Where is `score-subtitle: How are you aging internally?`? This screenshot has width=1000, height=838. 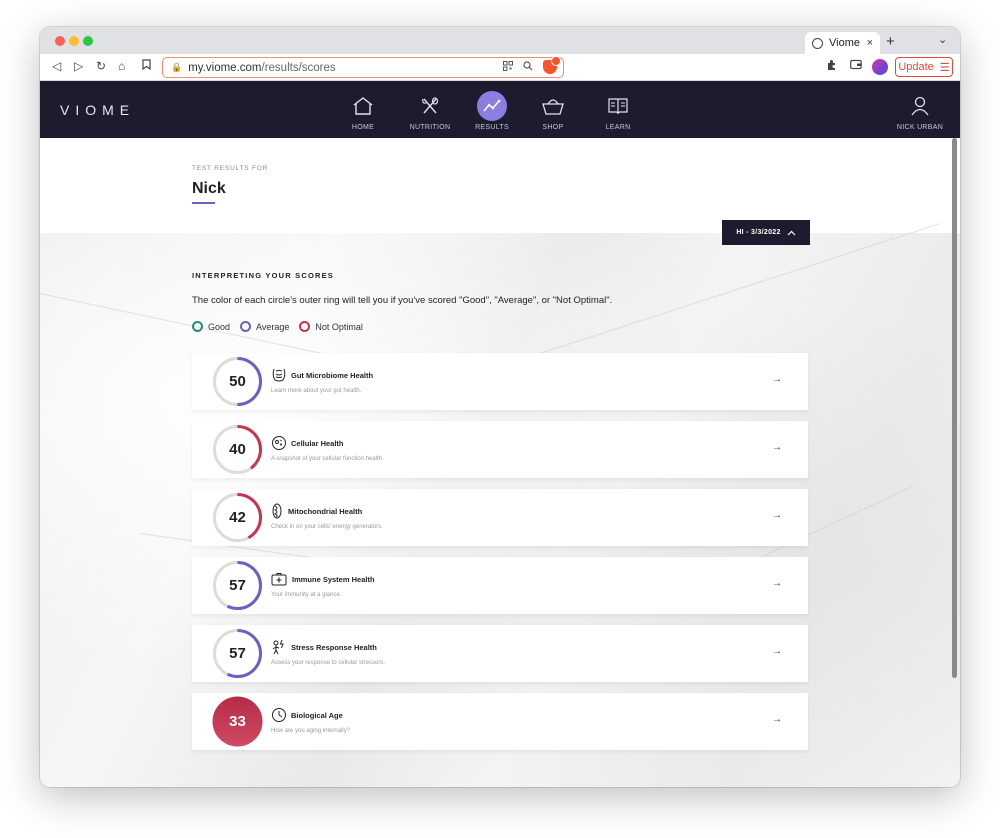
score-subtitle: How are you aging internally? is located at coordinates (311, 731).